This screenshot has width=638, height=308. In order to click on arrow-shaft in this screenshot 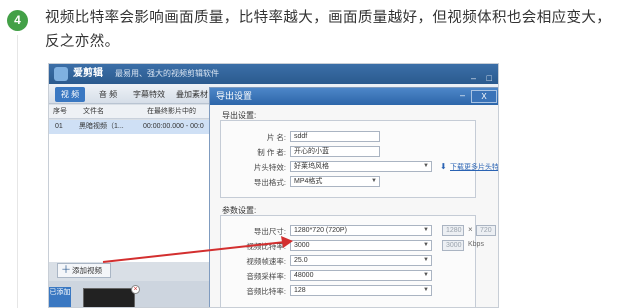, I will do `click(194, 252)`.